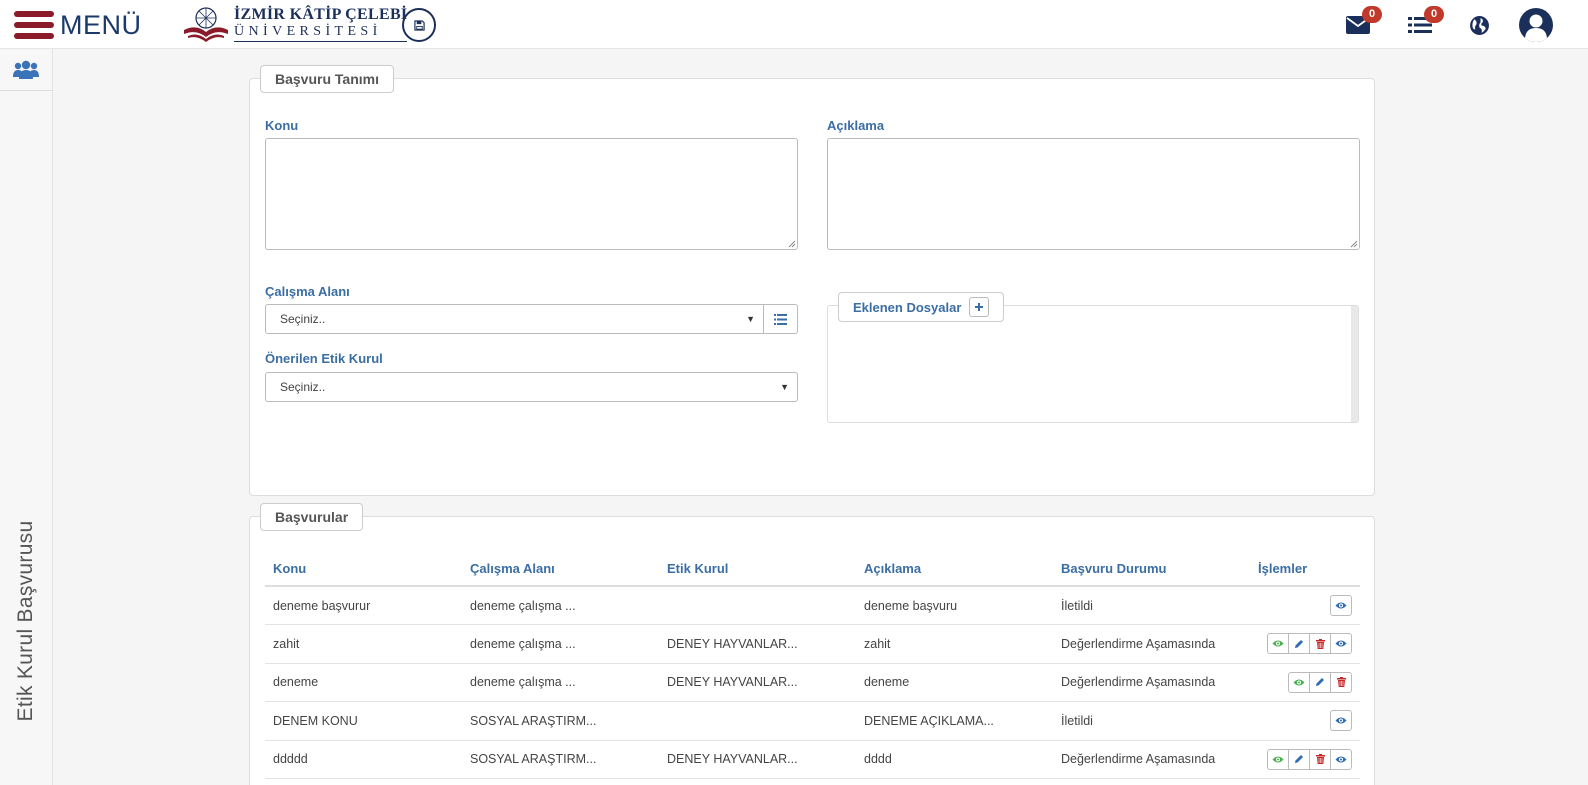 The width and height of the screenshot is (1588, 785). What do you see at coordinates (1305, 570) in the screenshot?
I see `column-header-islemler: İşlemler` at bounding box center [1305, 570].